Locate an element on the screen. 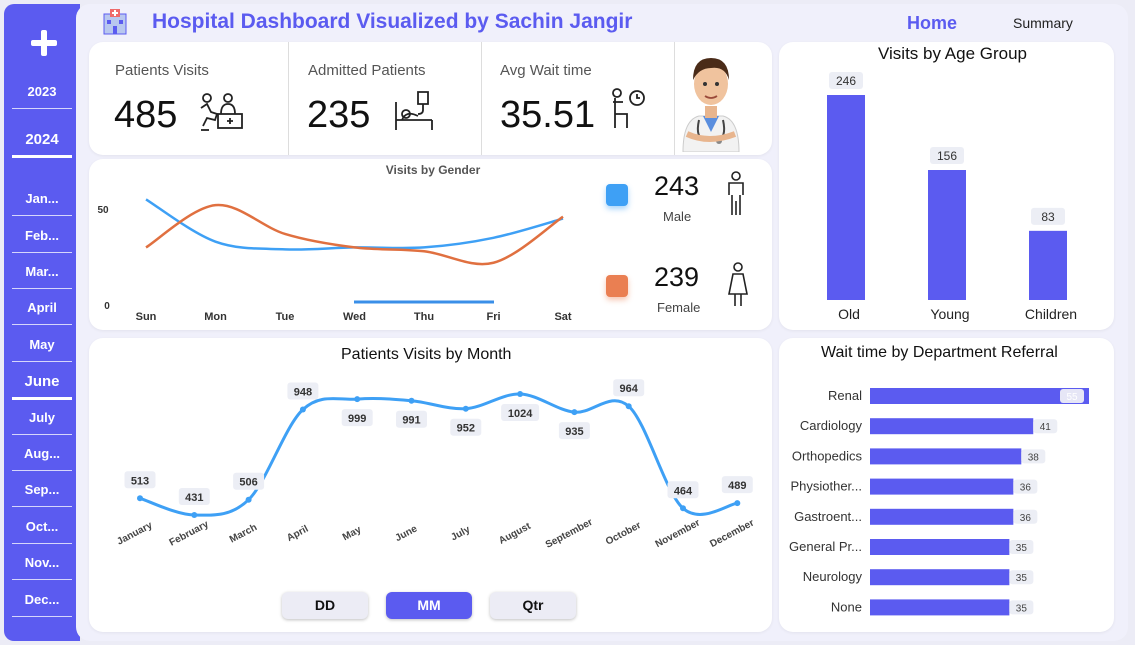  dept-y-tick: Orthopedics is located at coordinates (827, 455).